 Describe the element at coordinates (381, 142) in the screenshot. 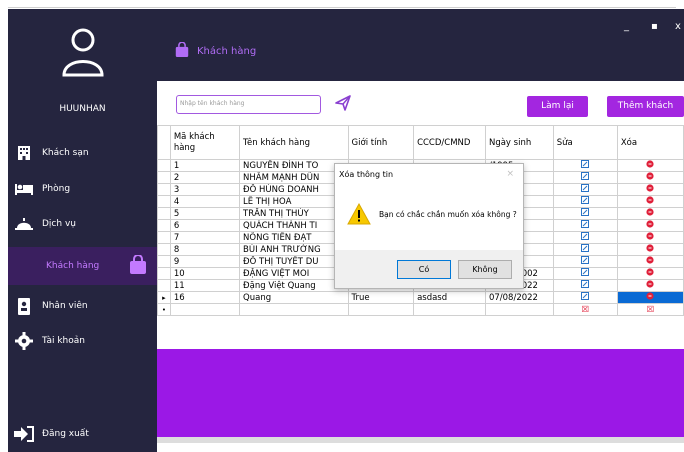

I see `column-header-gender: Giới tính` at that location.